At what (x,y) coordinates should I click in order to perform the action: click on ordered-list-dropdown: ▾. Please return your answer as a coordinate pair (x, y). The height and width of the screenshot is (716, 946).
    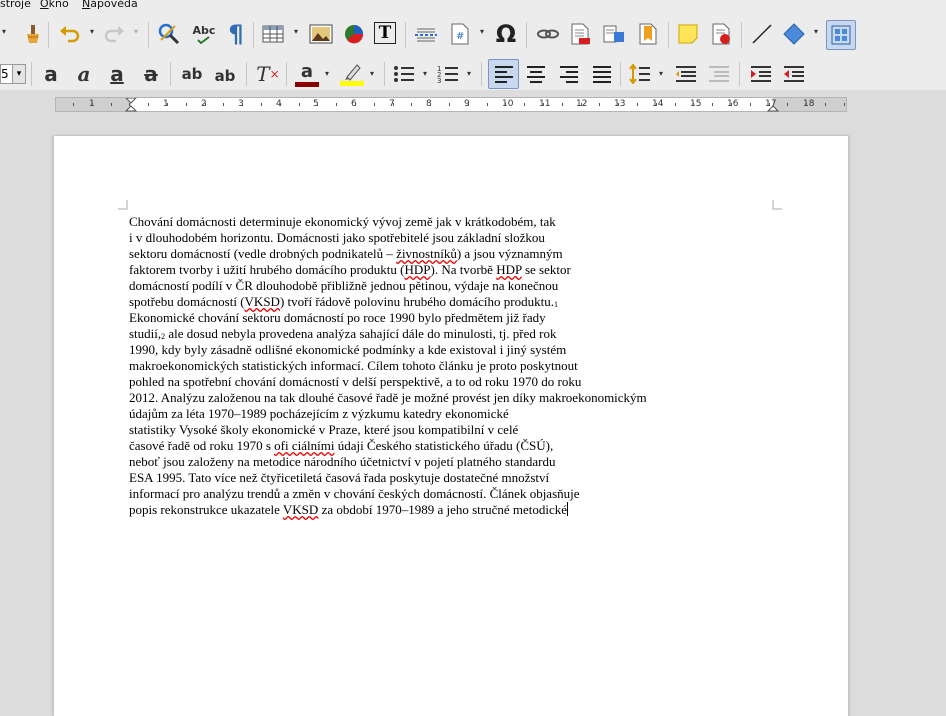
    Looking at the image, I should click on (469, 73).